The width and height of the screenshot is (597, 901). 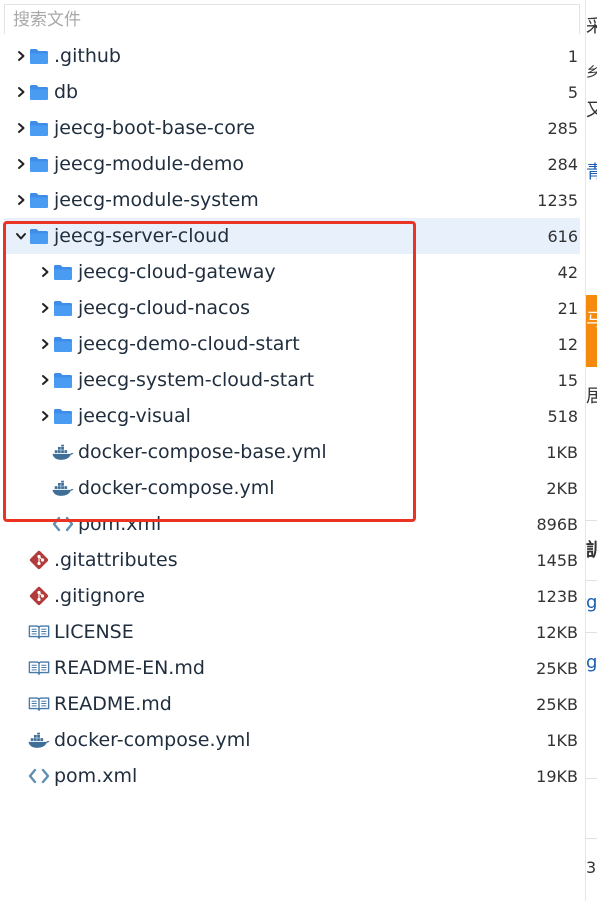 What do you see at coordinates (129, 668) in the screenshot?
I see `tree-item-name: README-EN.md` at bounding box center [129, 668].